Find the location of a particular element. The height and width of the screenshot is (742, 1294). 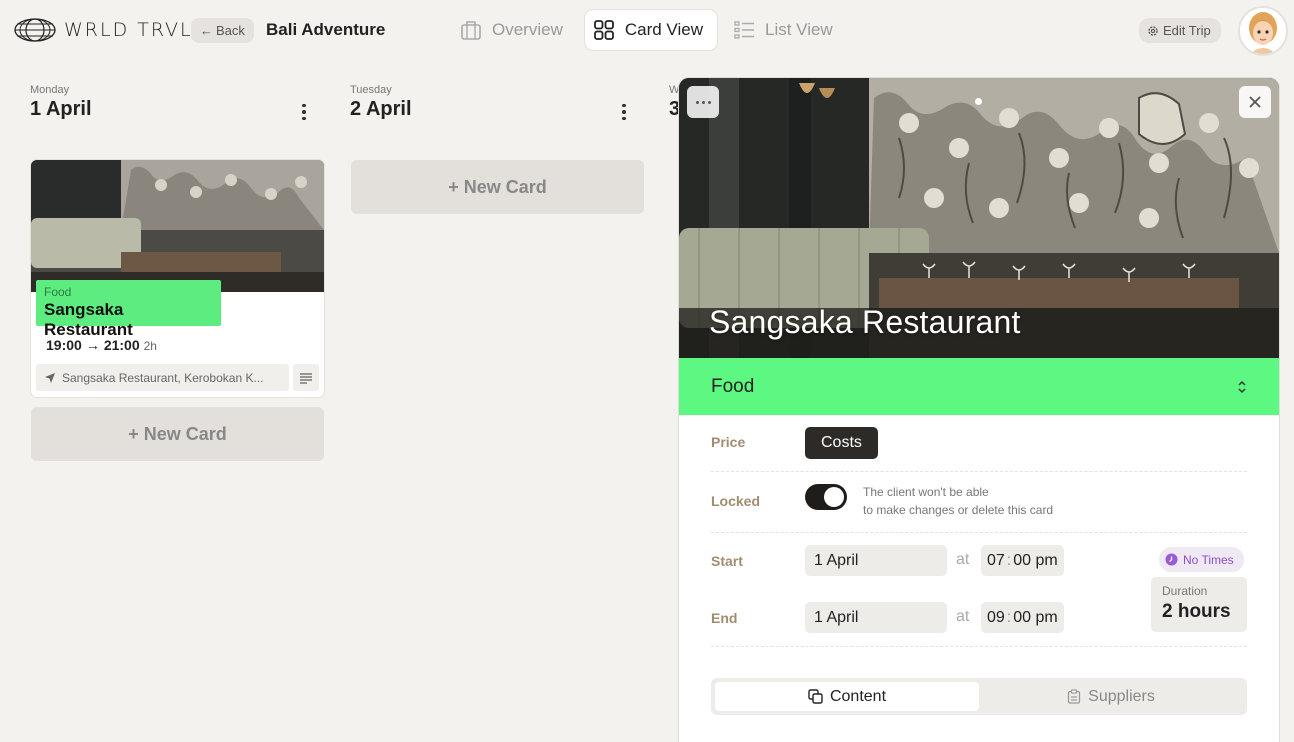

category-tag: Food Sangsaka Restaurant is located at coordinates (128, 309).